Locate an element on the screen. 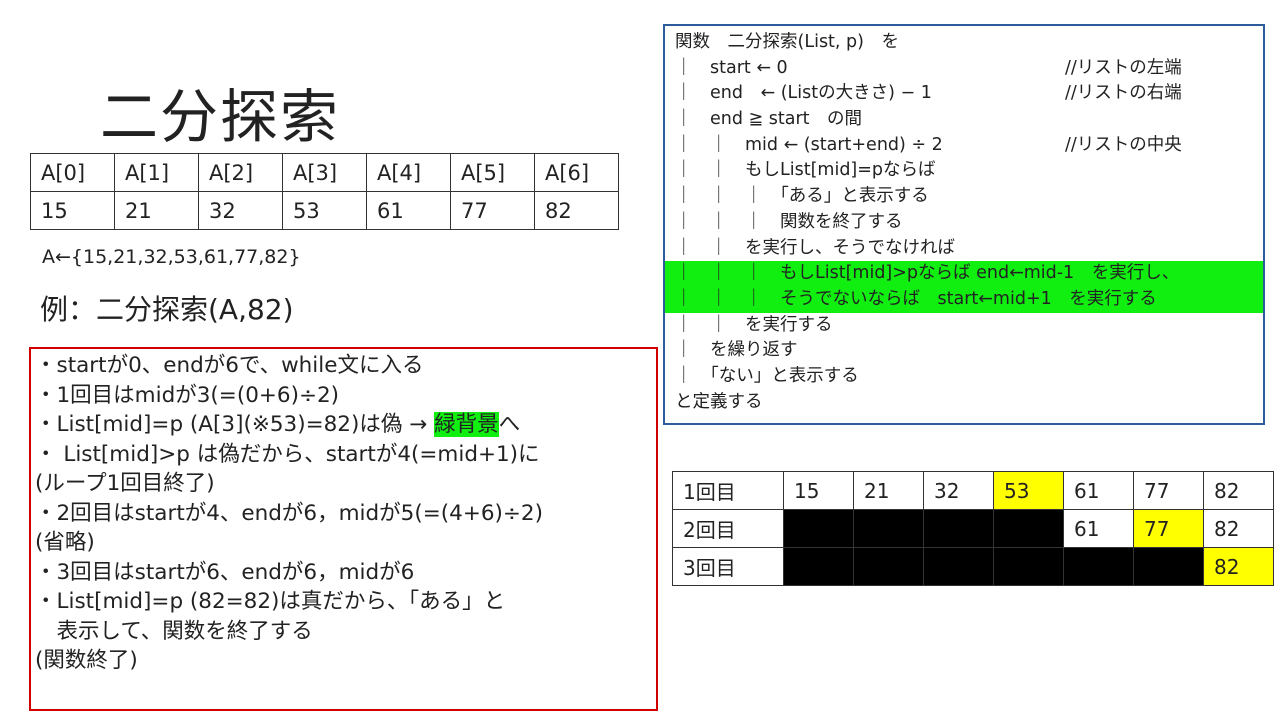  code-text: ｜ を繰り返す is located at coordinates (736, 350).